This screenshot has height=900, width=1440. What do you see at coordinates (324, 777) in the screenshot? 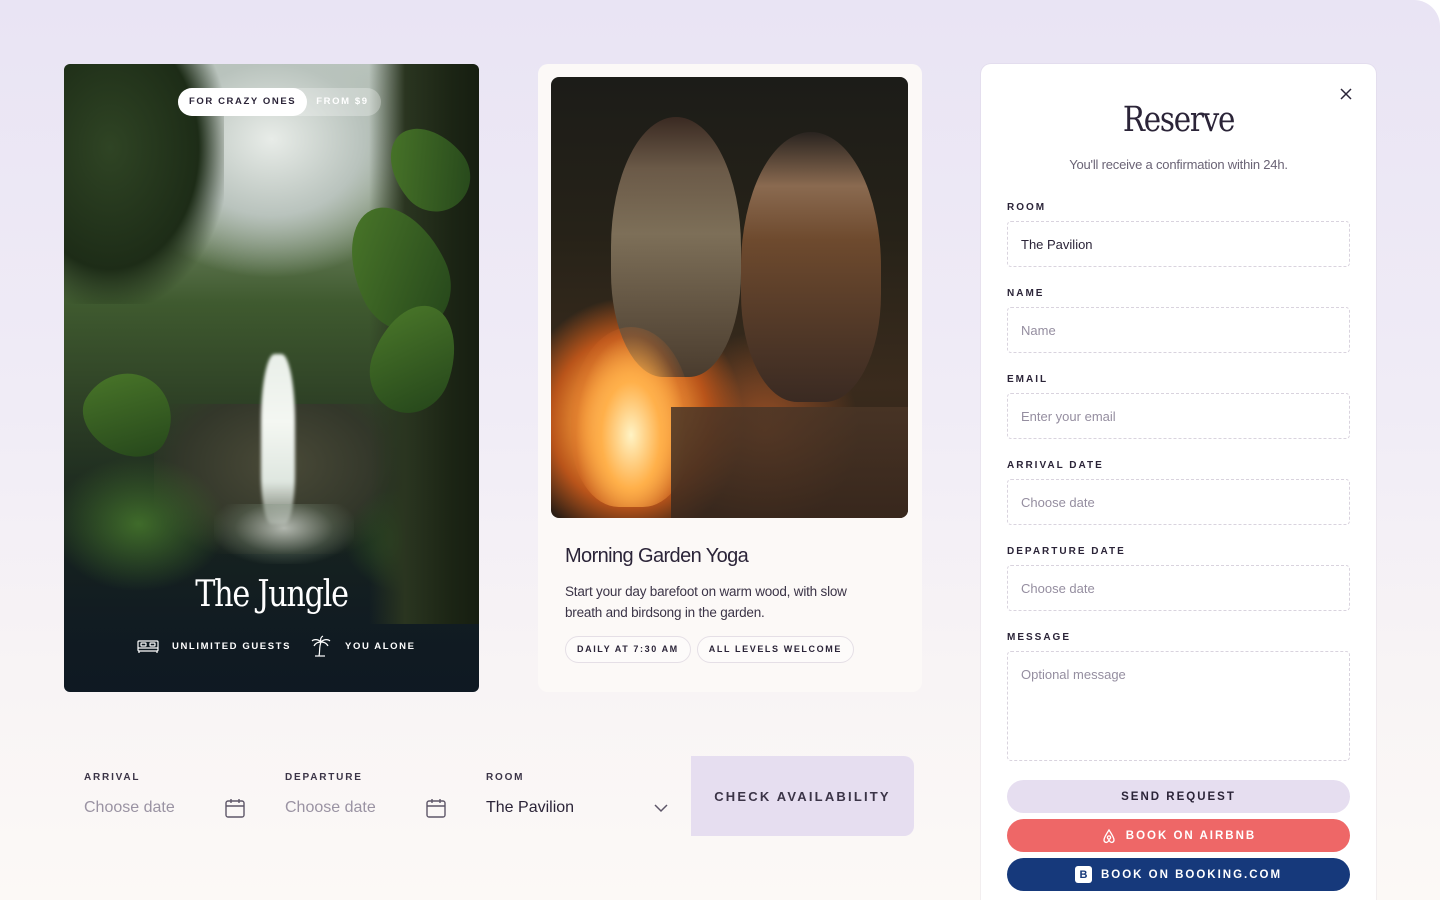
I see `departure-label: DEPARTURE` at bounding box center [324, 777].